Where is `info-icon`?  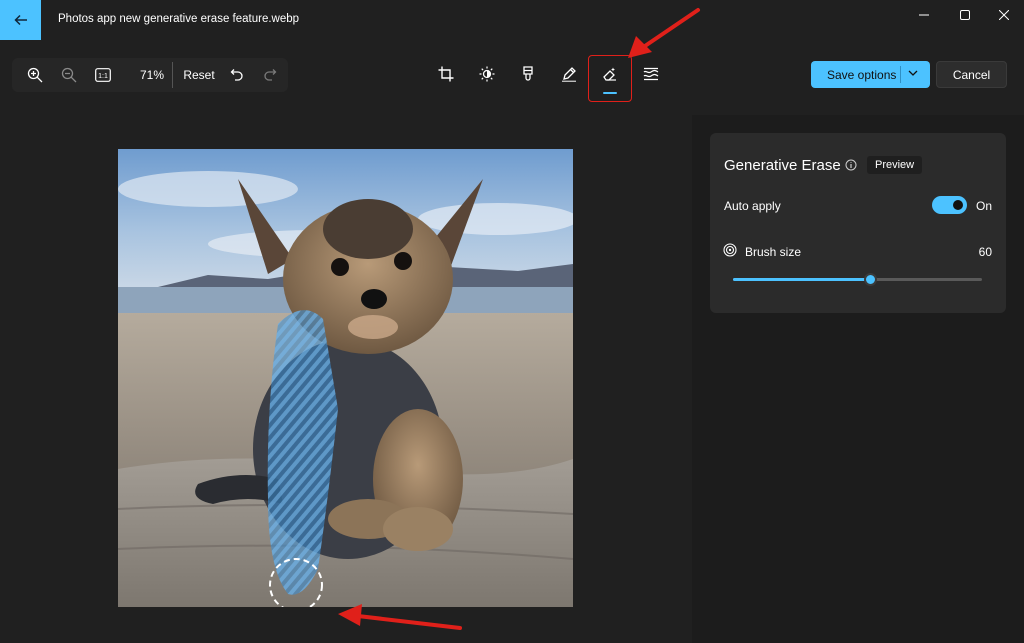 info-icon is located at coordinates (851, 167).